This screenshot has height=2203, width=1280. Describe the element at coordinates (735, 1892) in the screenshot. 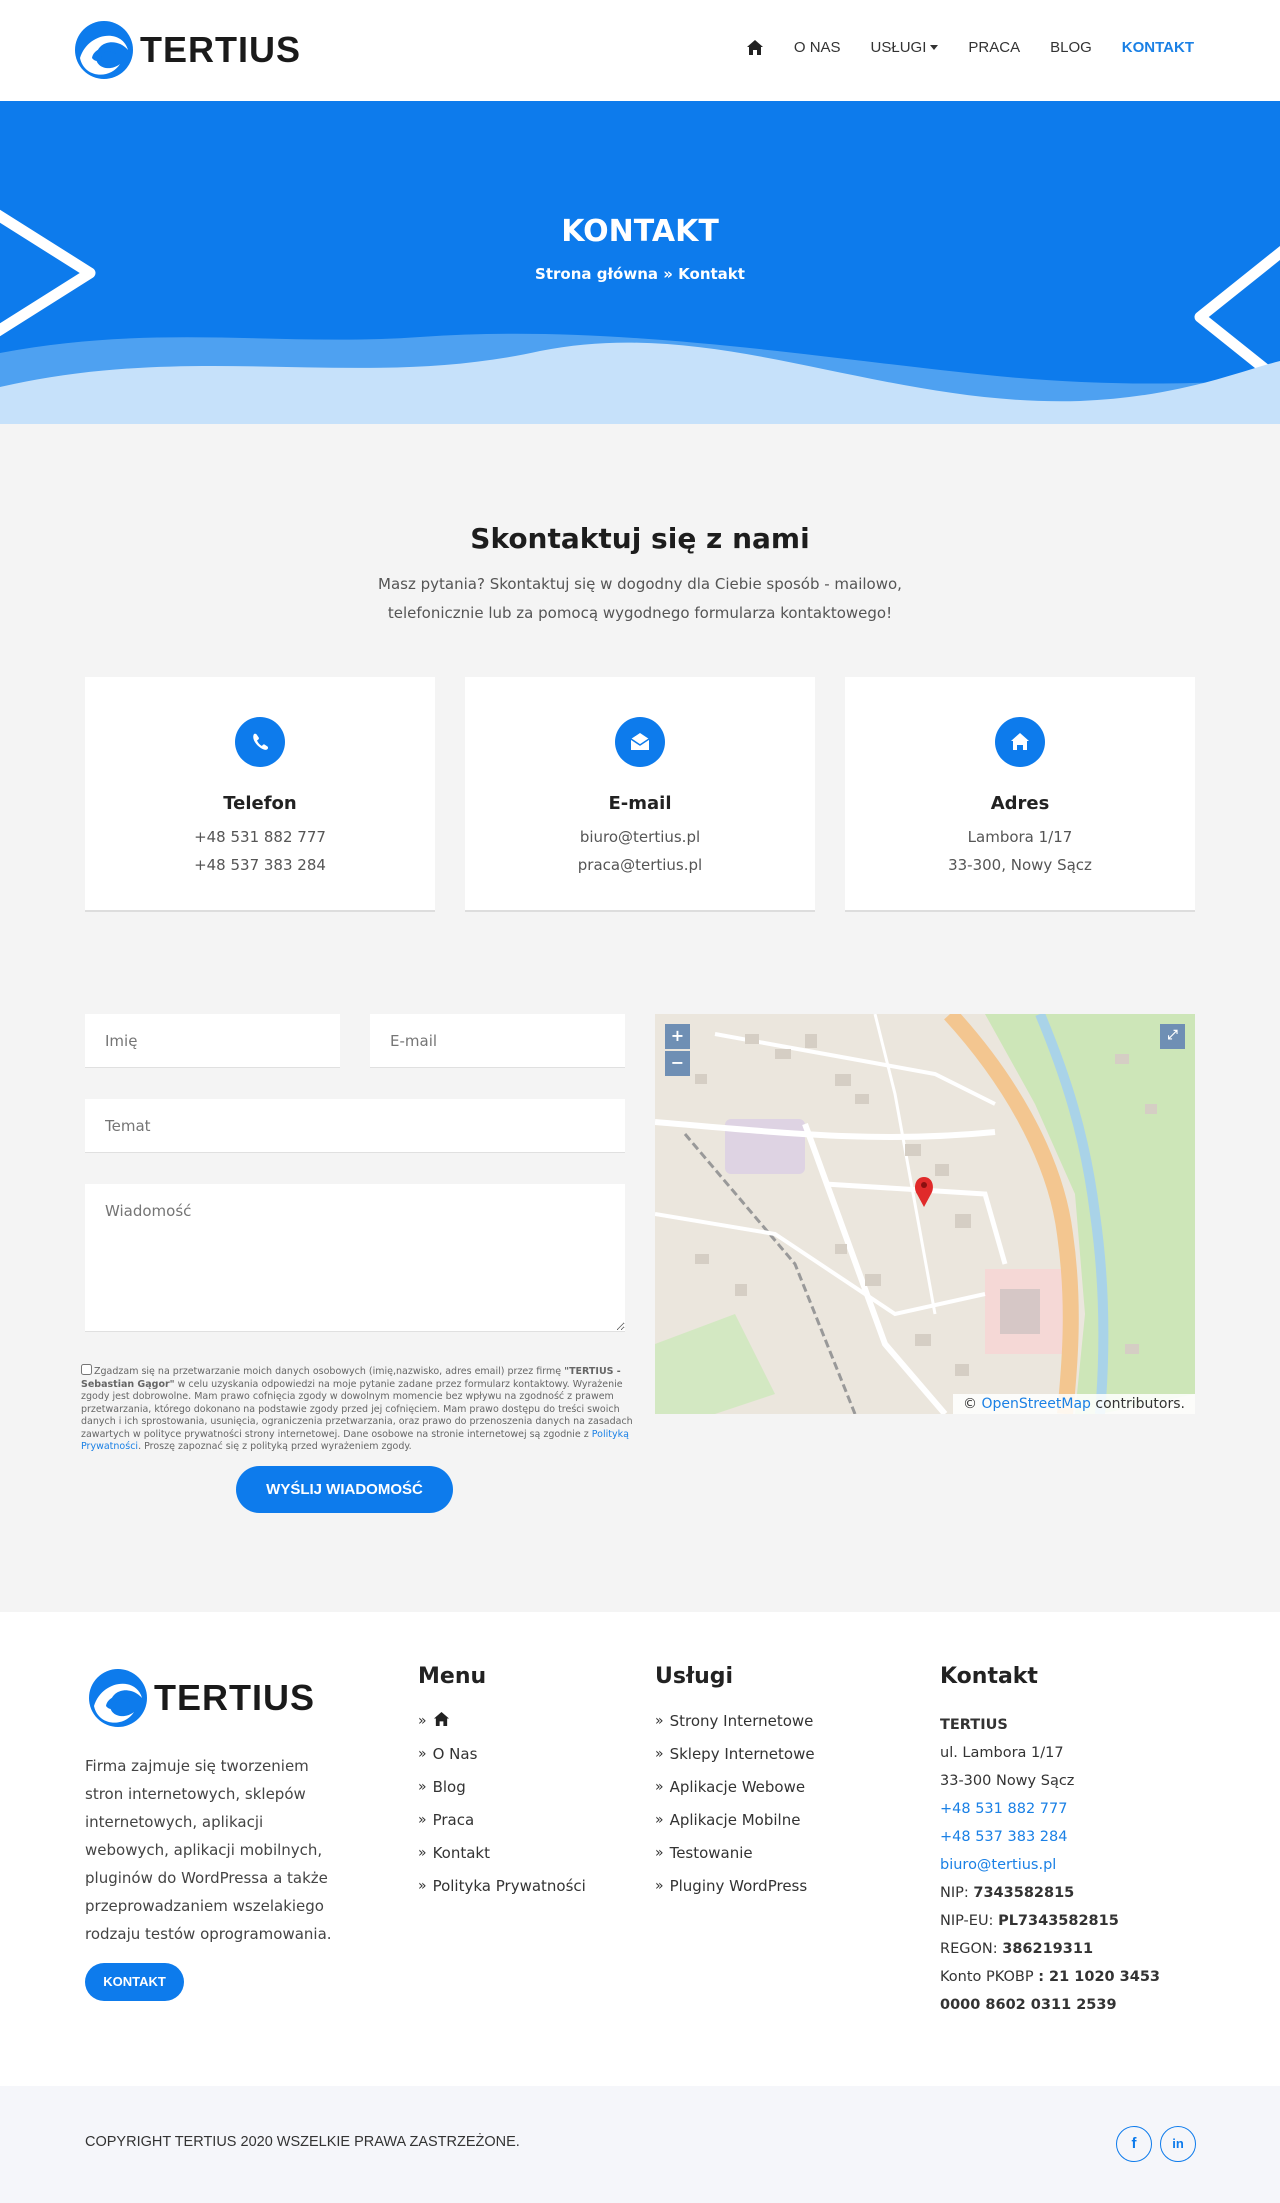

I see `footer-service-item: » Pluginy WordPress` at that location.